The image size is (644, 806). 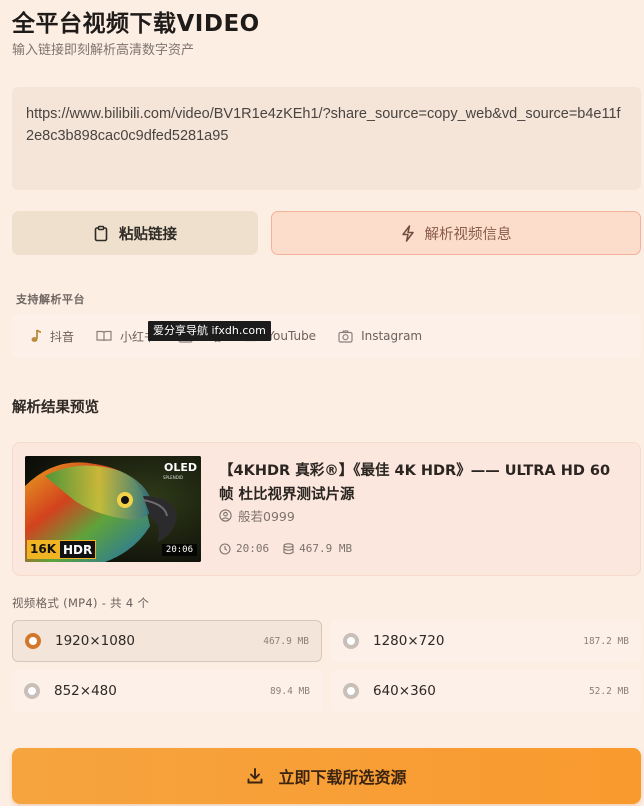 I want to click on download-label: 立即下载所选资源, so click(x=342, y=777).